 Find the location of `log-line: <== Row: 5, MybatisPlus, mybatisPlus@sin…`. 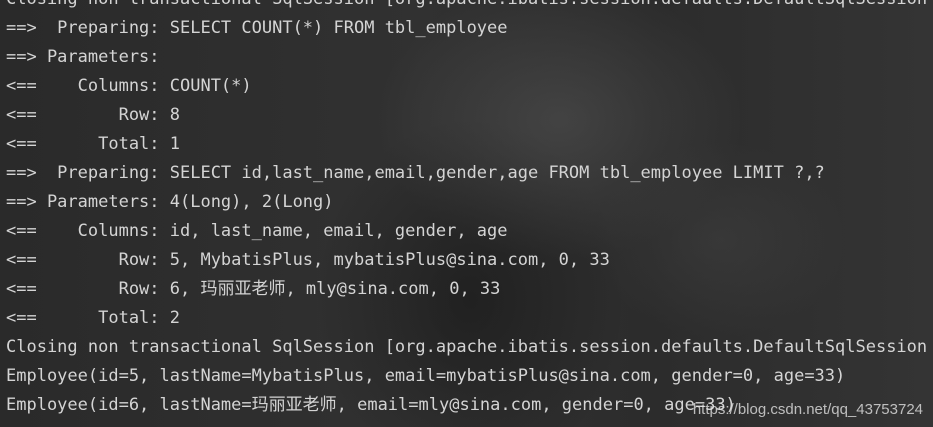

log-line: <== Row: 5, MybatisPlus, mybatisPlus@sin… is located at coordinates (308, 260).